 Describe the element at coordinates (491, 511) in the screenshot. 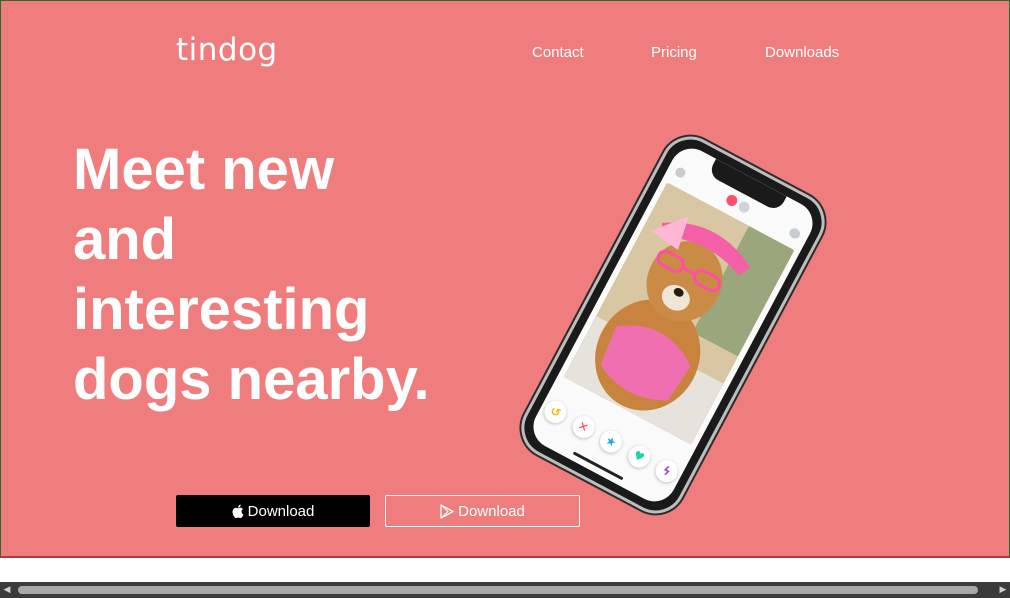

I see `play-store-download-label: Download` at that location.